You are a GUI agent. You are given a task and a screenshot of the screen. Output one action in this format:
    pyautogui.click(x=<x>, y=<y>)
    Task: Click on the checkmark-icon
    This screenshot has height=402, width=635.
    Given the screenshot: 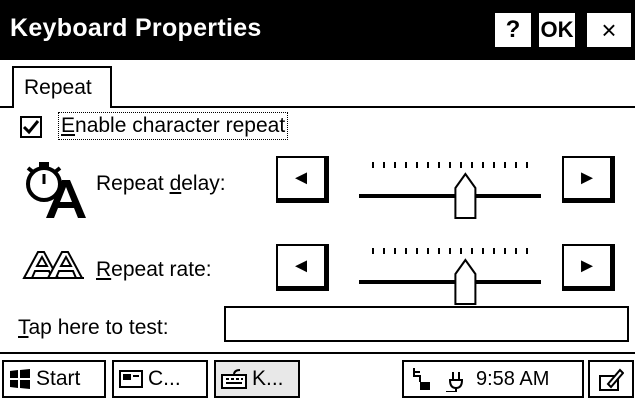 What is the action you would take?
    pyautogui.click(x=31, y=127)
    